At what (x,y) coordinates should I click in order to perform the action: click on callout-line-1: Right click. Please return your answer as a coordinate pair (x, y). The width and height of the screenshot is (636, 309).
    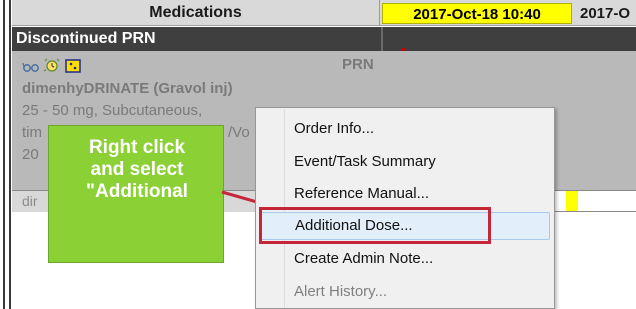
    Looking at the image, I should click on (137, 147).